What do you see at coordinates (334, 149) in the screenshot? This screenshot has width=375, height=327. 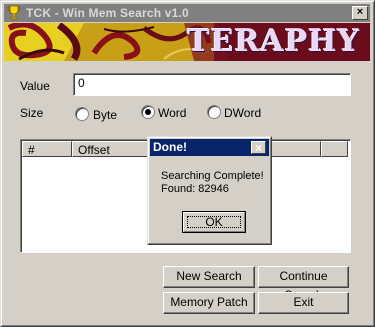 I see `column-header-filler` at bounding box center [334, 149].